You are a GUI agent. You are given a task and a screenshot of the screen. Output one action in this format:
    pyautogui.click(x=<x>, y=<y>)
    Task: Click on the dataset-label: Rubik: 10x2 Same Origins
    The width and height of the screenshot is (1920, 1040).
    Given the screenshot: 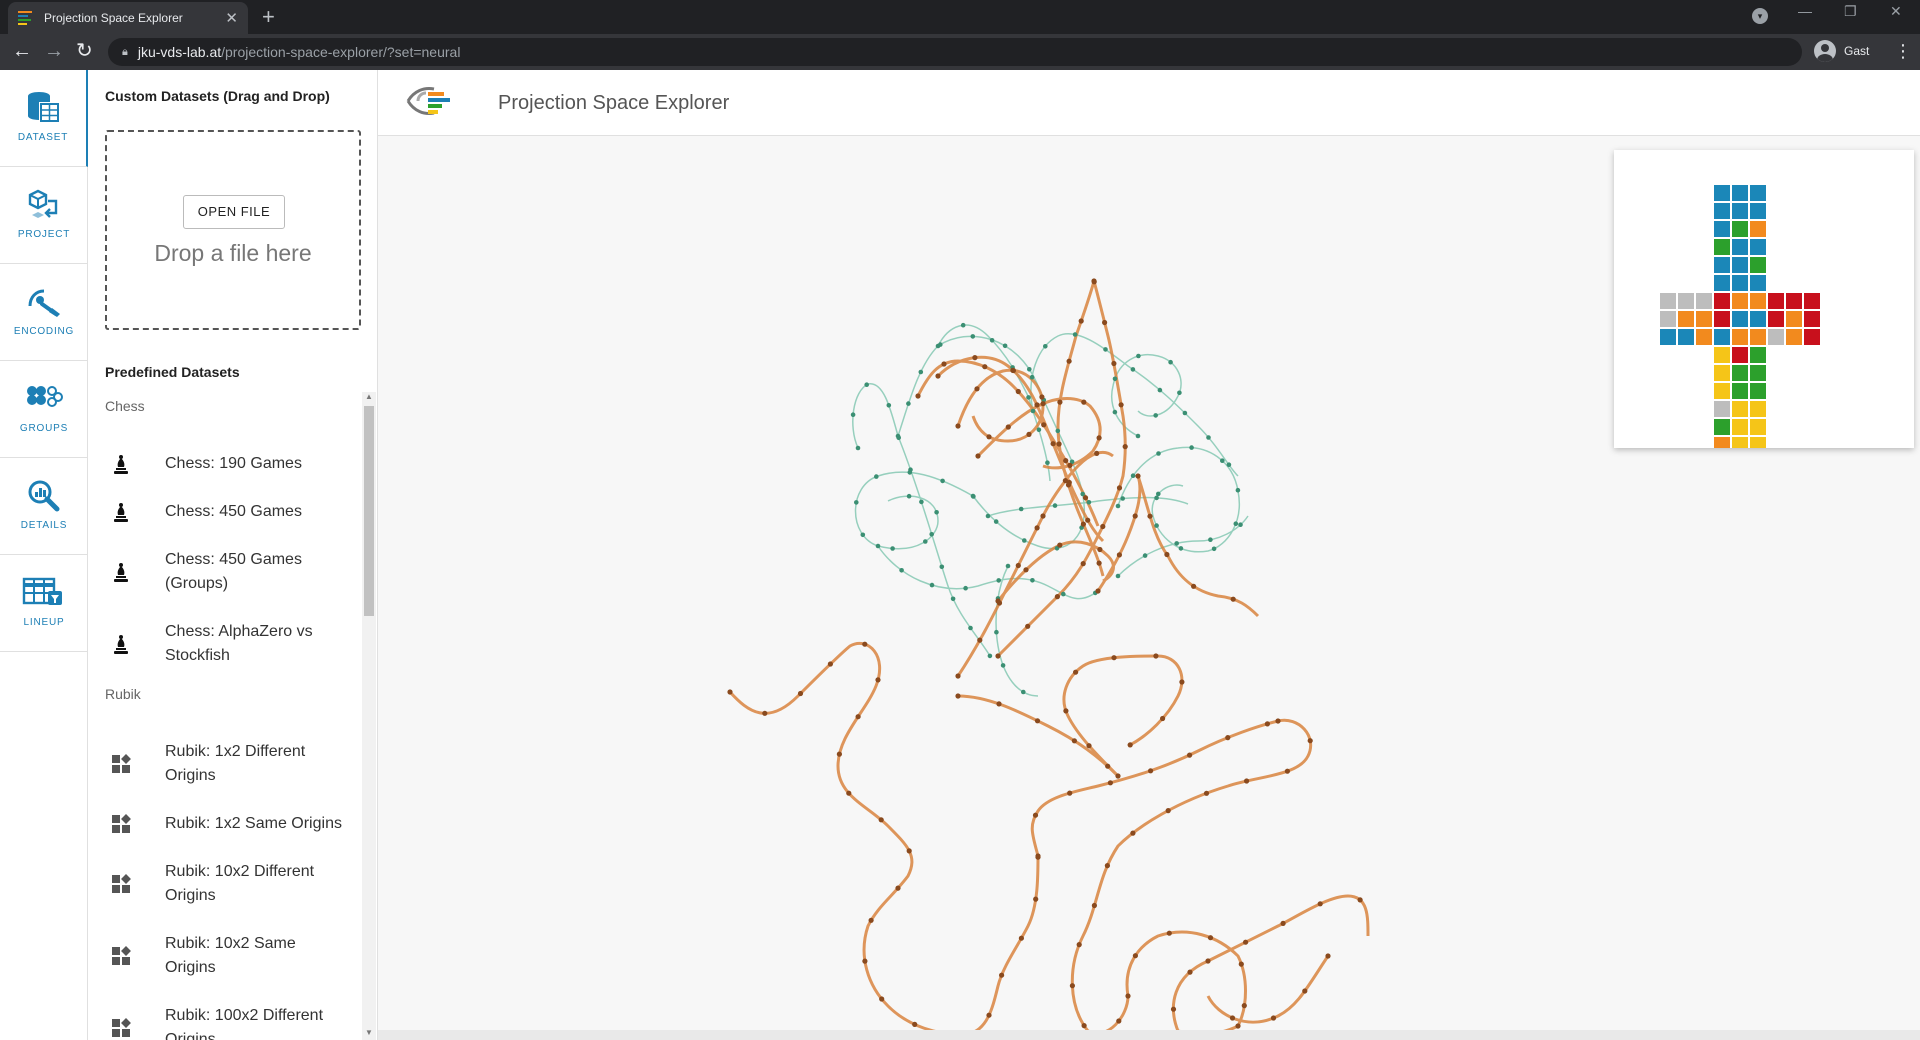 What is the action you would take?
    pyautogui.click(x=230, y=955)
    